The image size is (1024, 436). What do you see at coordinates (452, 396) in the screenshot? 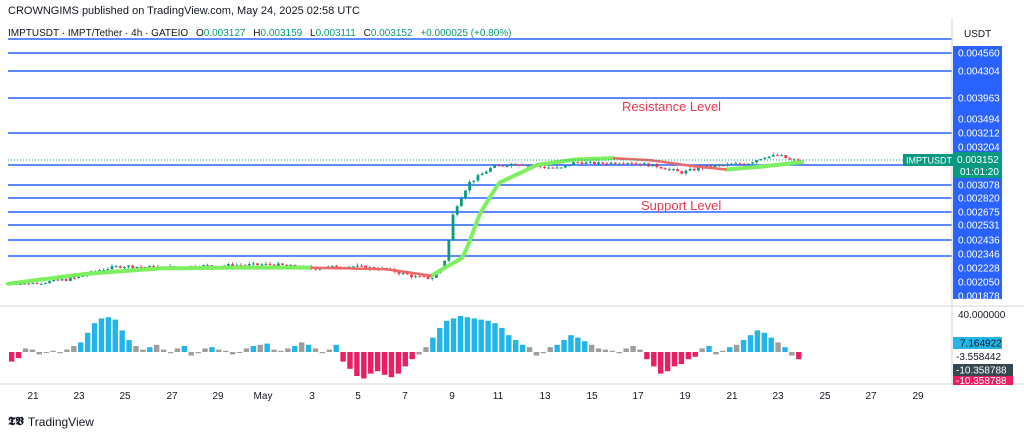
I see `time-axis-label: 9` at bounding box center [452, 396].